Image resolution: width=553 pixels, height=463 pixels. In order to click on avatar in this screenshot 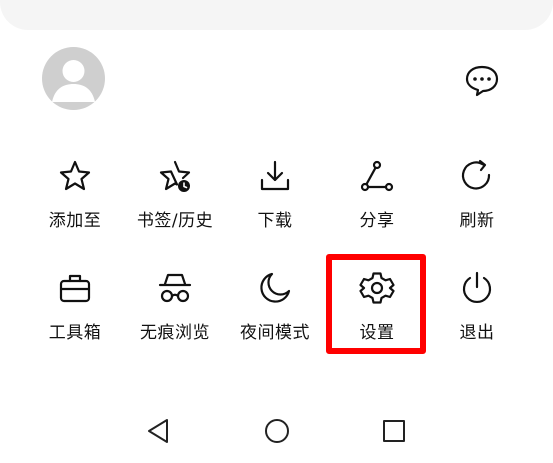, I will do `click(73, 78)`.